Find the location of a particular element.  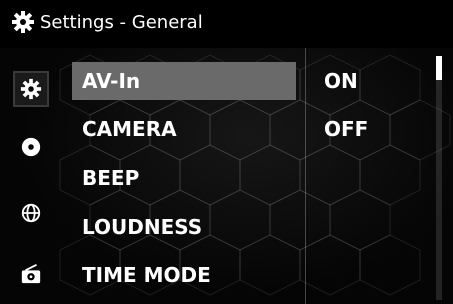

disc-icon is located at coordinates (31, 147).